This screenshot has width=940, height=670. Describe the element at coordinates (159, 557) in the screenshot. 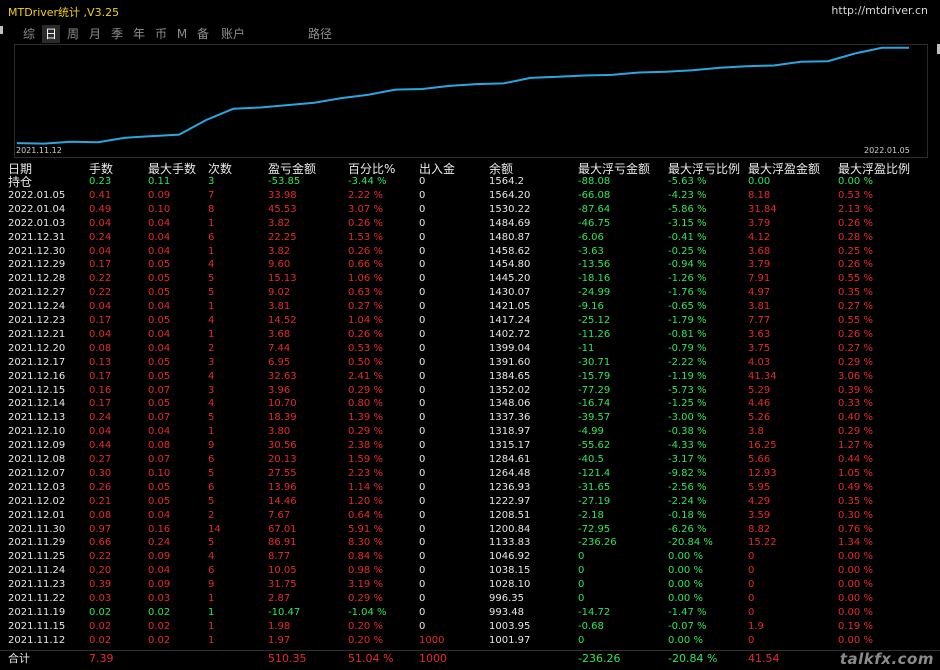

I see `cell-max-lots: 0.09` at that location.